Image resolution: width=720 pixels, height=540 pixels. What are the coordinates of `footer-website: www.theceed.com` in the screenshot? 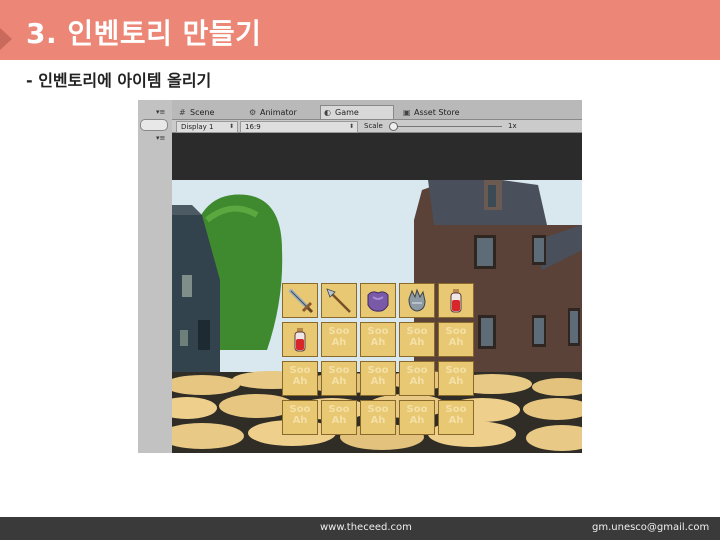 It's located at (366, 527).